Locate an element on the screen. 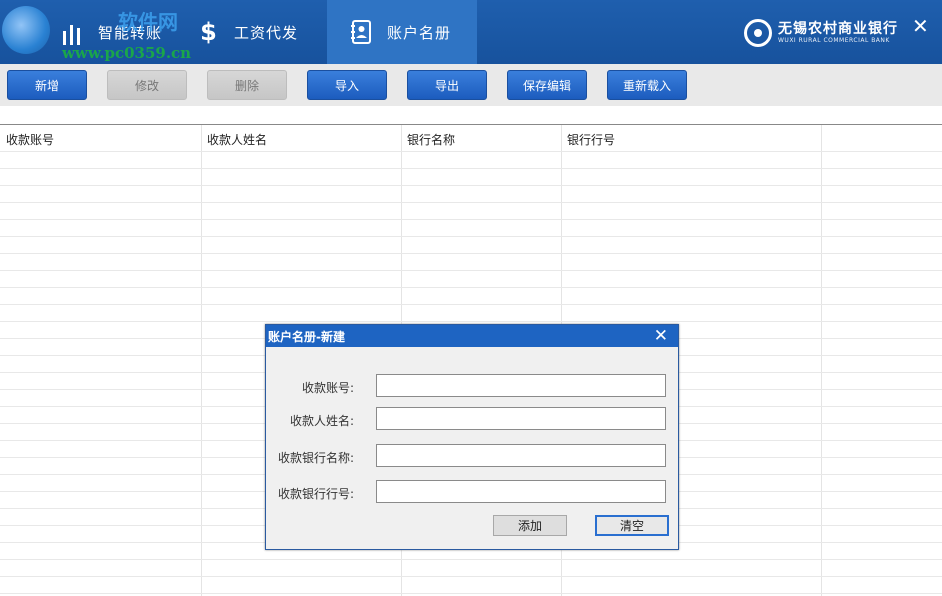  dollar-icon: $ is located at coordinates (209, 32).